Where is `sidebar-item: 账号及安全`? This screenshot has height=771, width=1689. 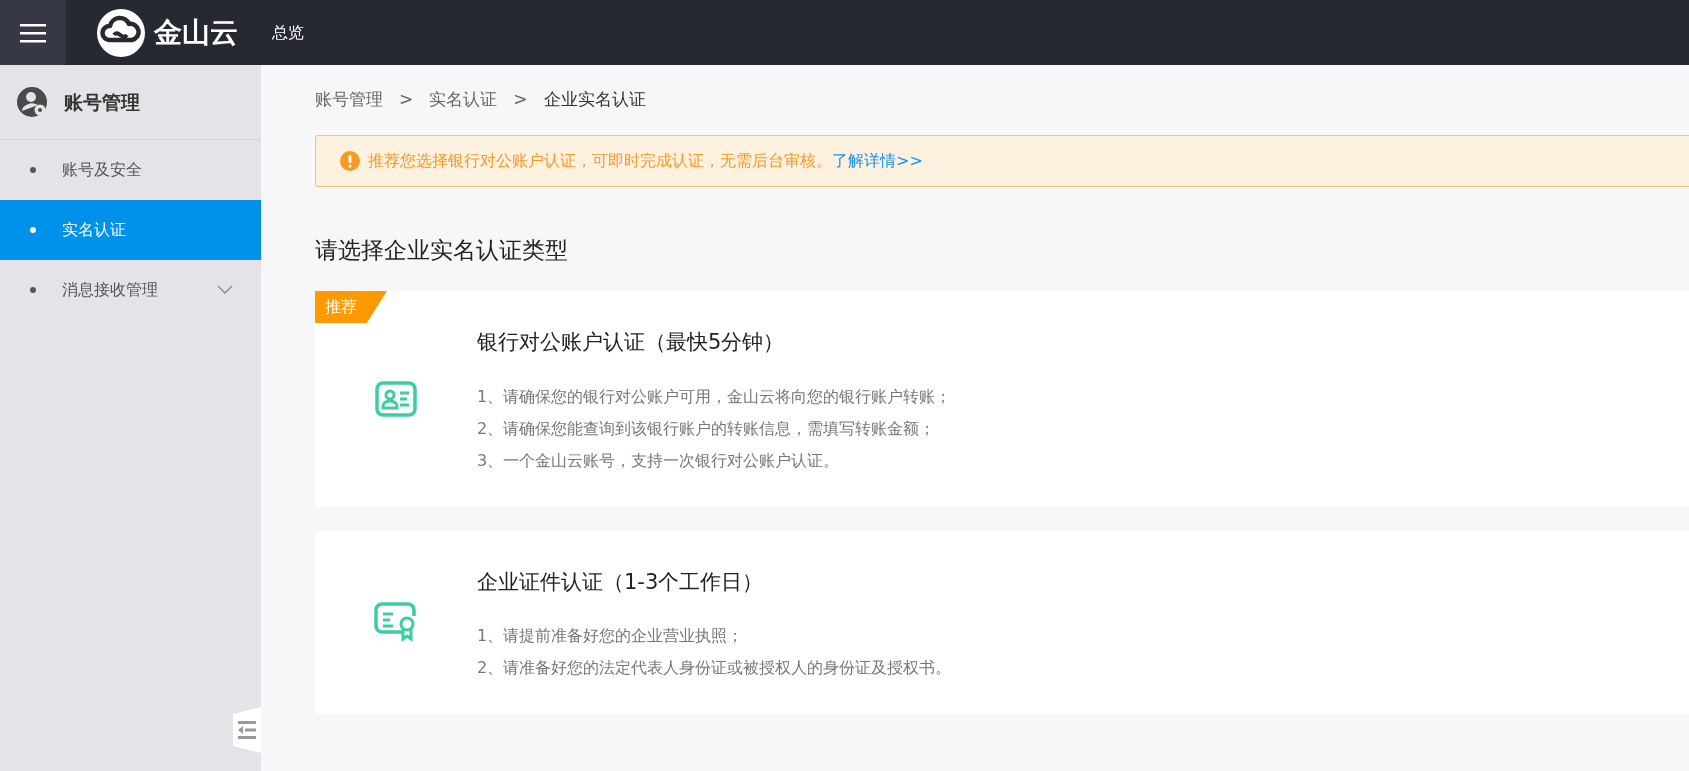
sidebar-item: 账号及安全 is located at coordinates (130, 170).